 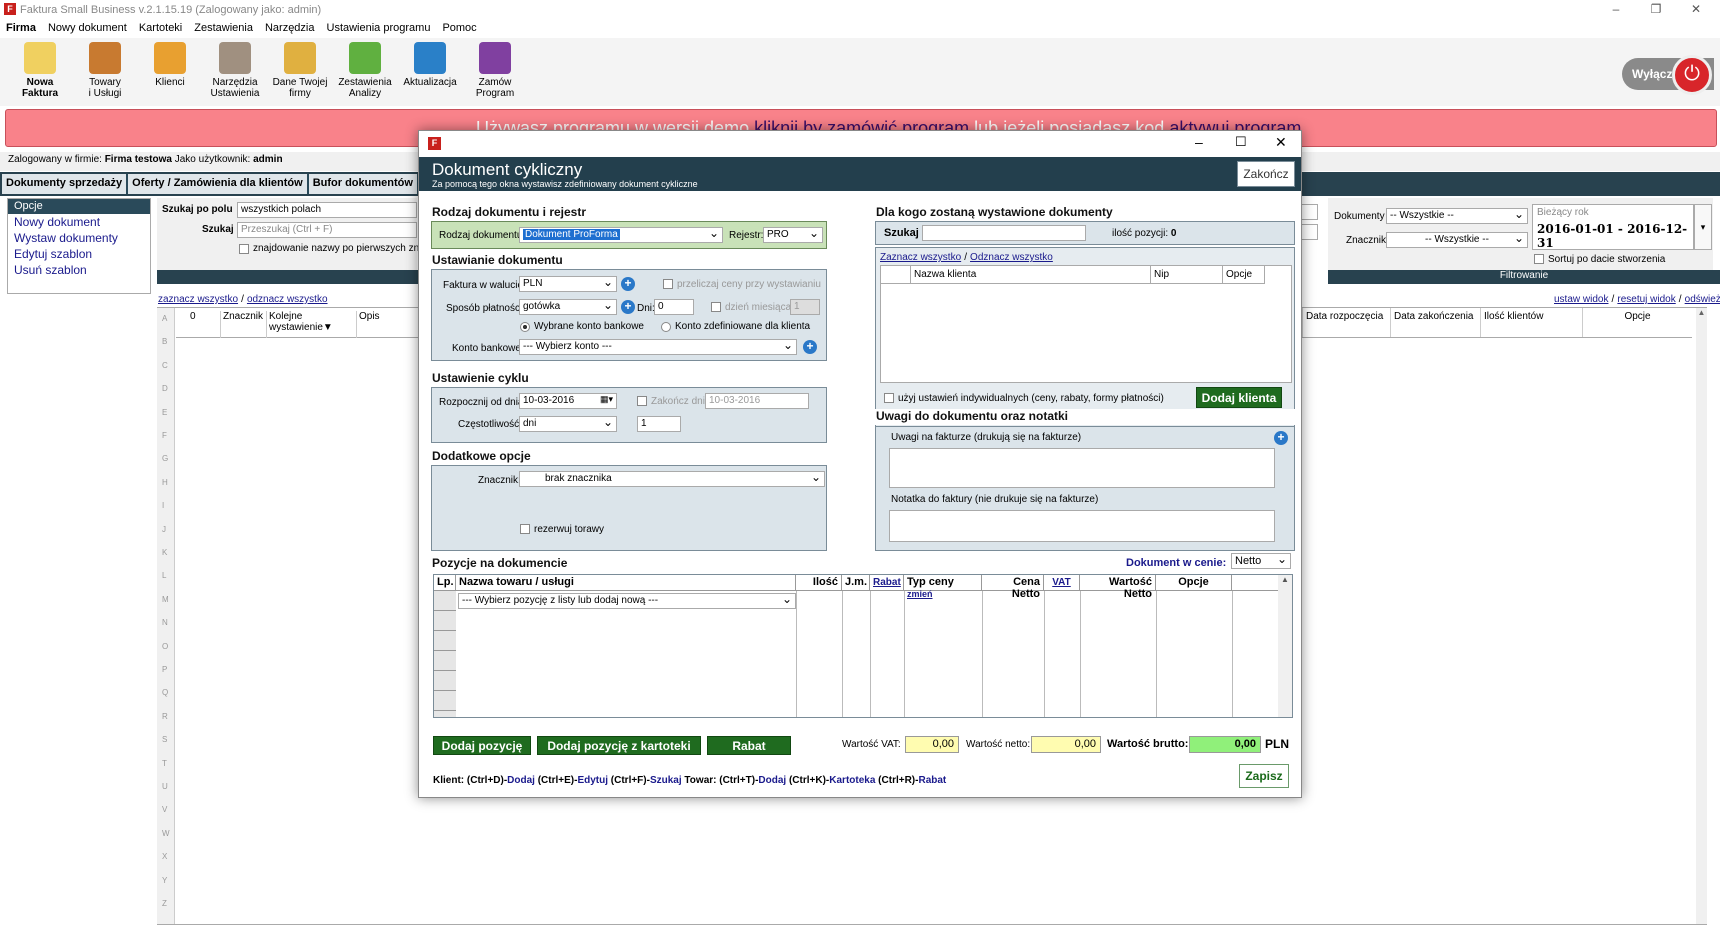 What do you see at coordinates (619, 745) in the screenshot?
I see `add-position-from-catalog-button: Dodaj pozycję z kartoteki` at bounding box center [619, 745].